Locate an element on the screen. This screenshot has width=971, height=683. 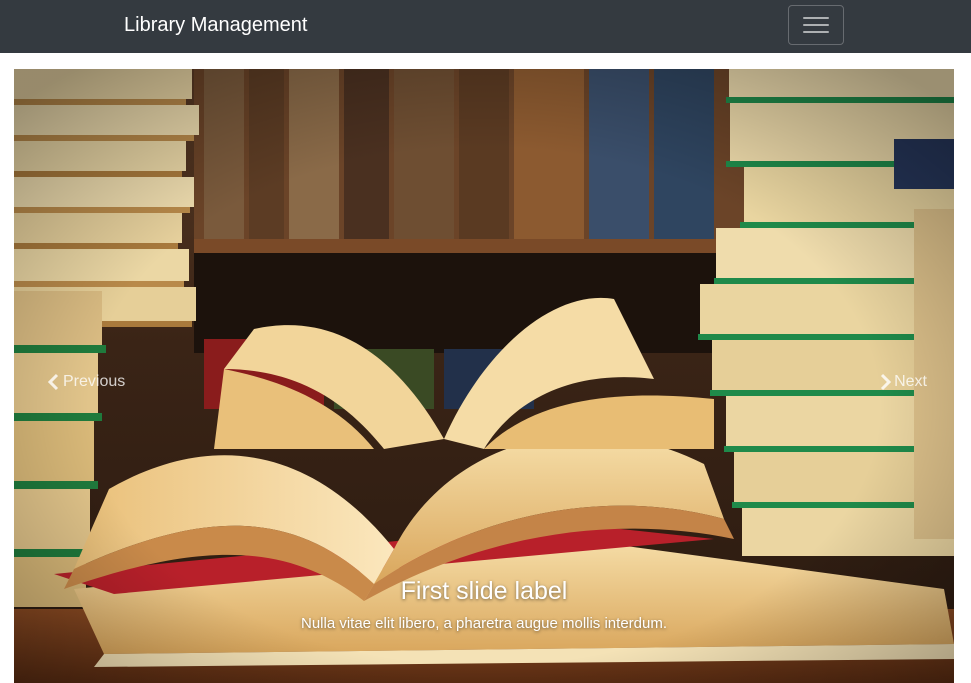
next-label: Next is located at coordinates (910, 381).